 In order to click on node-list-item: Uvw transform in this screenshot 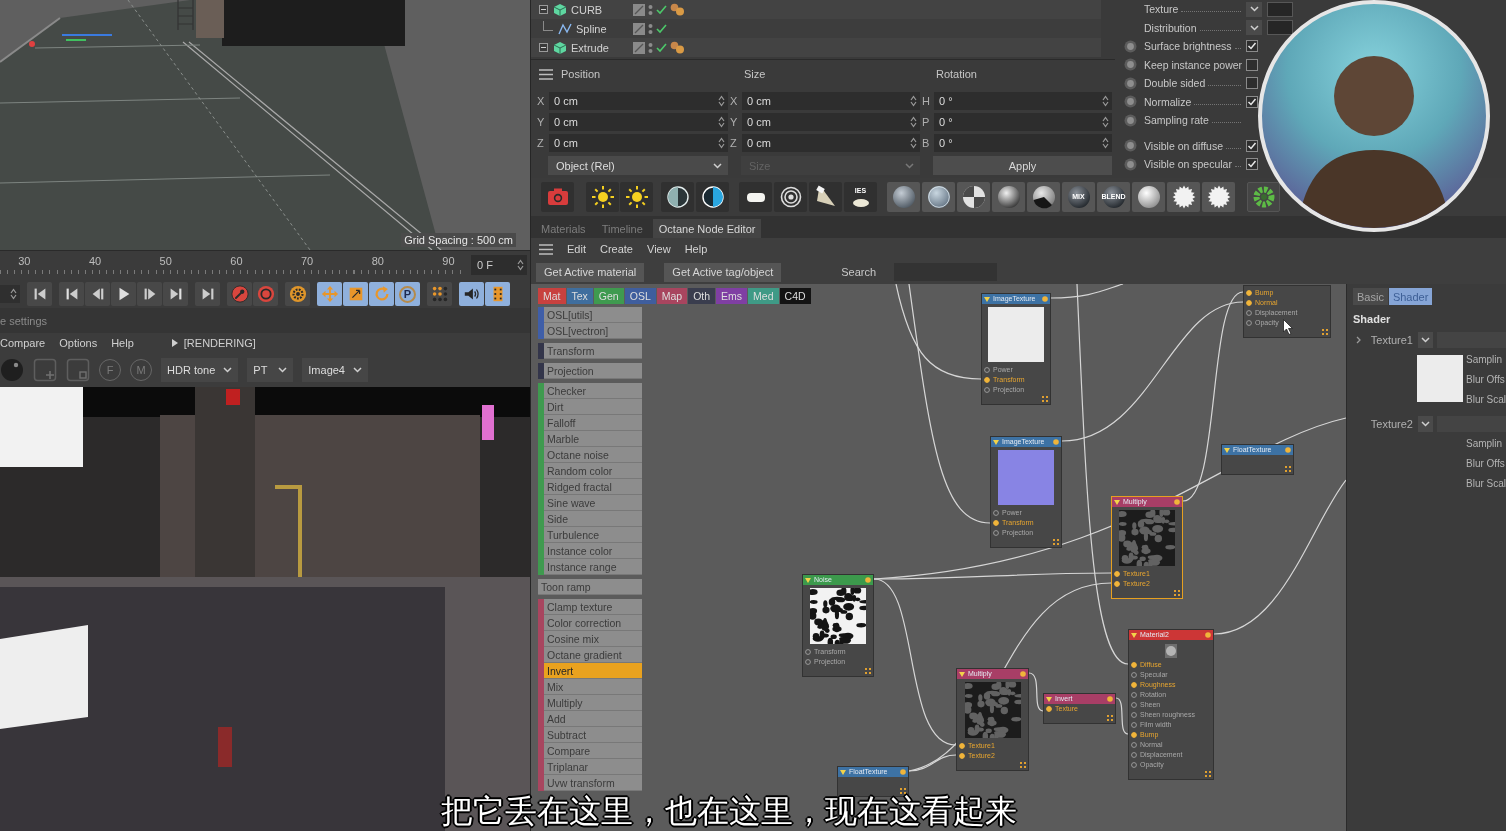, I will do `click(593, 783)`.